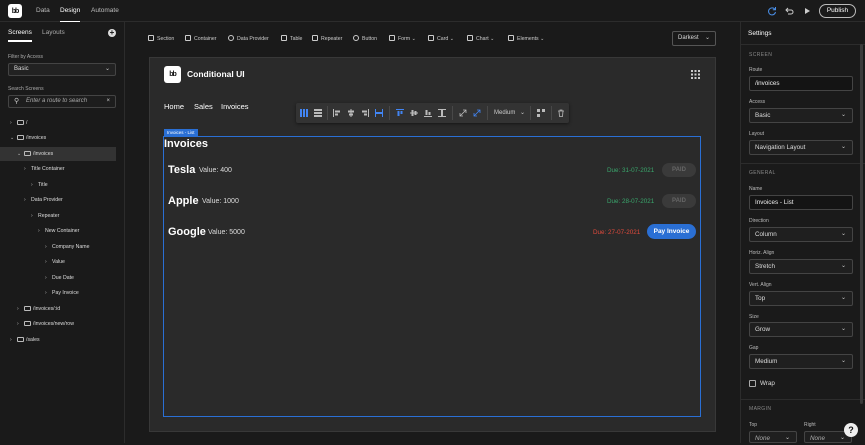 This screenshot has height=445, width=865. What do you see at coordinates (695, 74) in the screenshot?
I see `grid-icon` at bounding box center [695, 74].